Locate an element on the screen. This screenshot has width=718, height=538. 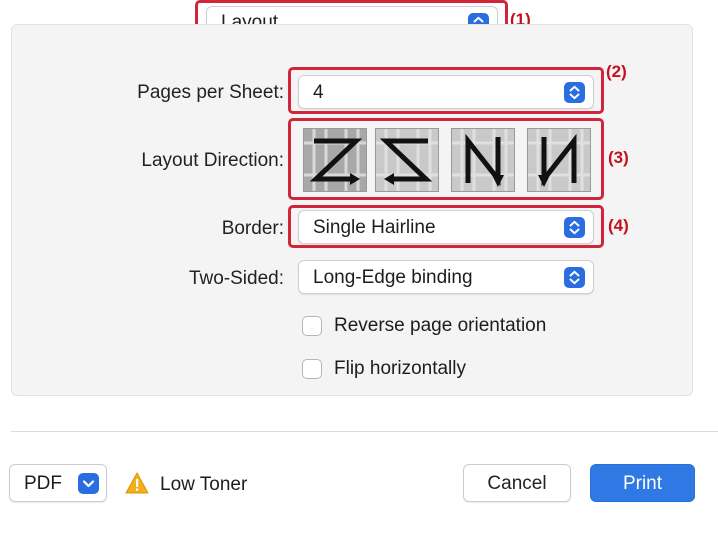
layout-direction-label: Layout Direction: is located at coordinates (212, 160).